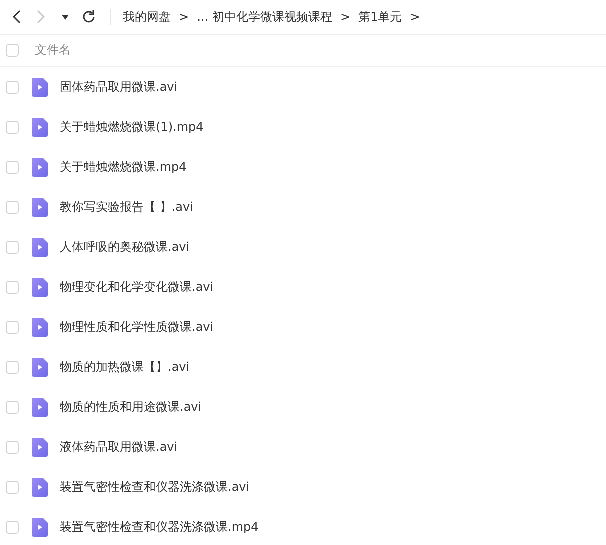  Describe the element at coordinates (132, 127) in the screenshot. I see `file-name: 关于蜡烛燃烧微课(1).mp4` at that location.